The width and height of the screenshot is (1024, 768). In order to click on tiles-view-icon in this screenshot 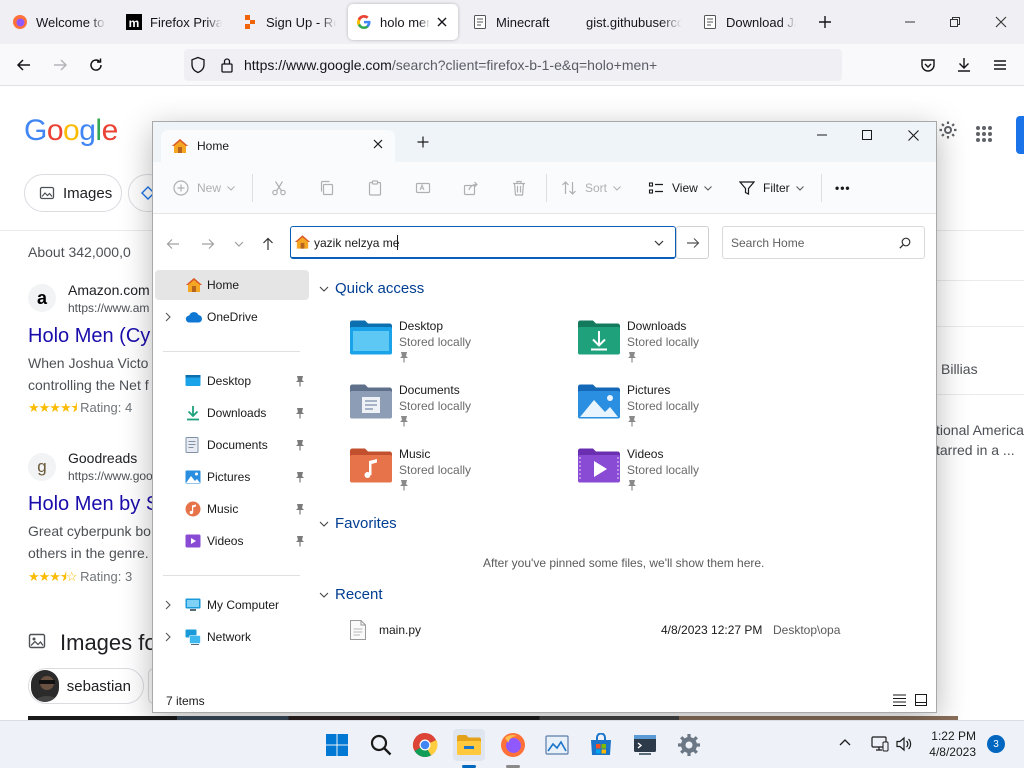, I will do `click(921, 700)`.